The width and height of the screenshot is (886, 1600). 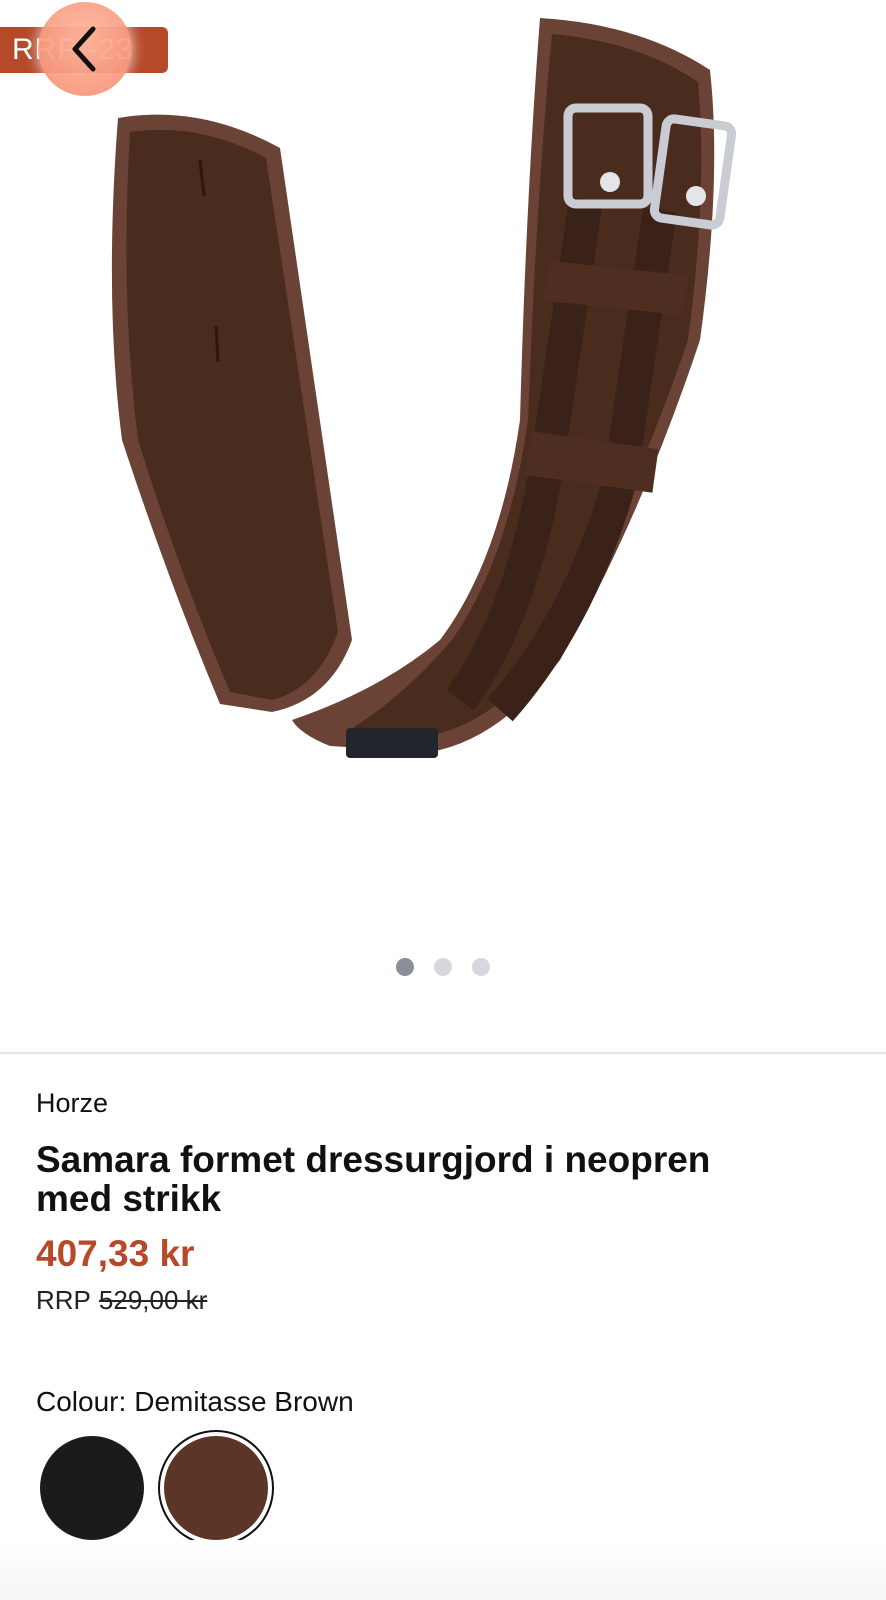 I want to click on chevron-left-icon, so click(x=84, y=49).